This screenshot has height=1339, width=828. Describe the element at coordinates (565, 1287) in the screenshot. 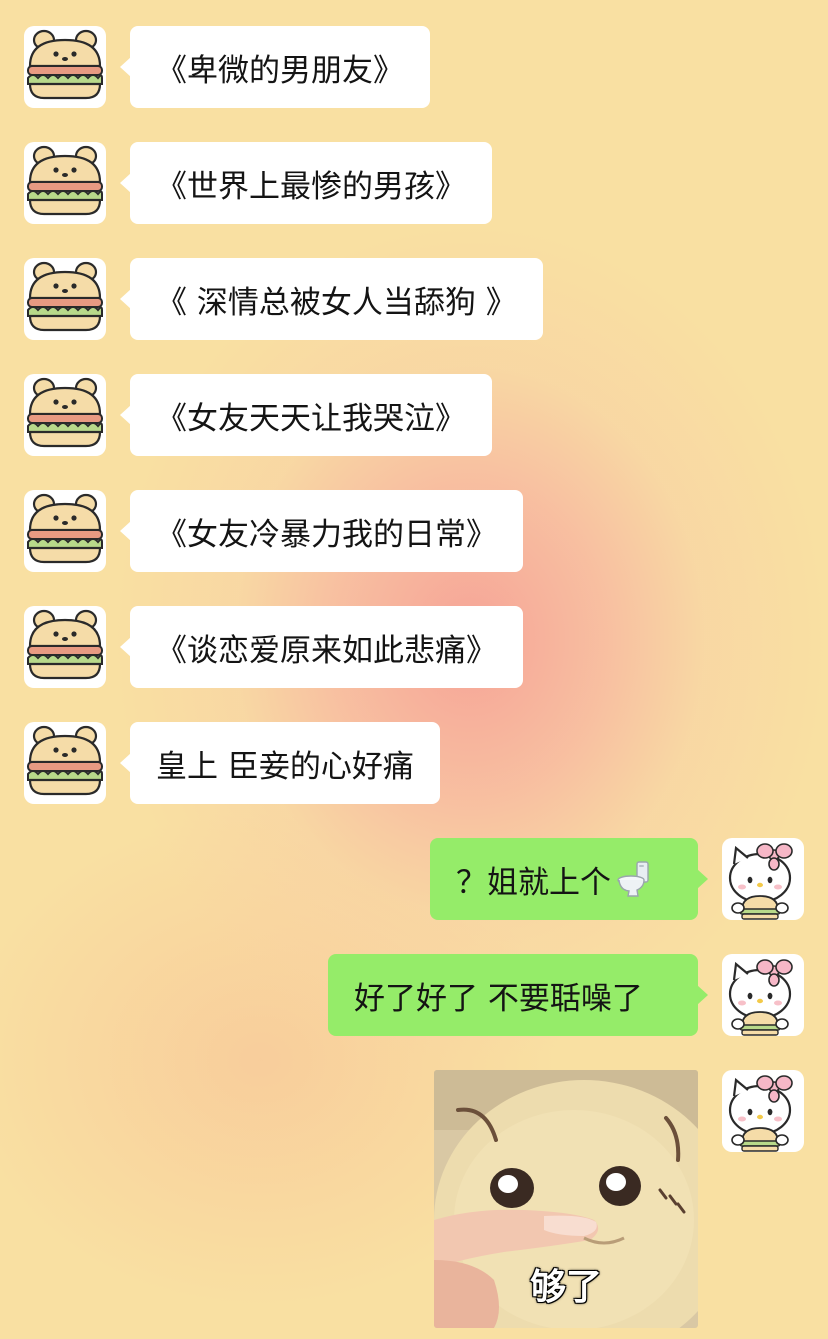

I see `sticker-caption: 够了` at that location.